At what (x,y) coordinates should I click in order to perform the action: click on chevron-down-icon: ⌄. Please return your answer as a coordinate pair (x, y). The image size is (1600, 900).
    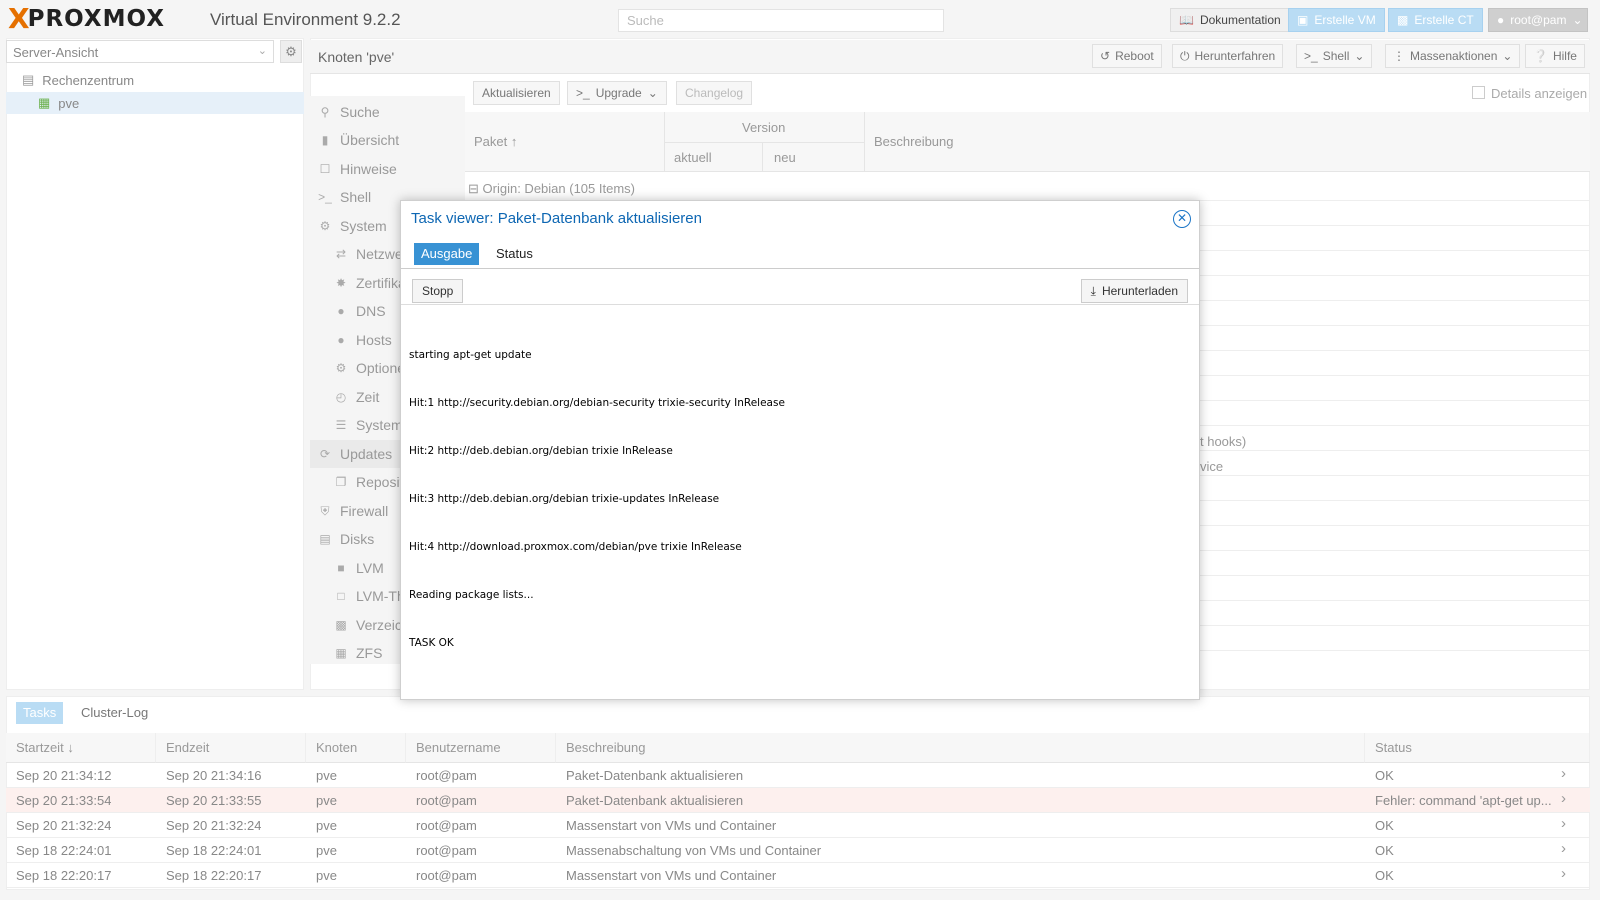
    Looking at the image, I should click on (652, 93).